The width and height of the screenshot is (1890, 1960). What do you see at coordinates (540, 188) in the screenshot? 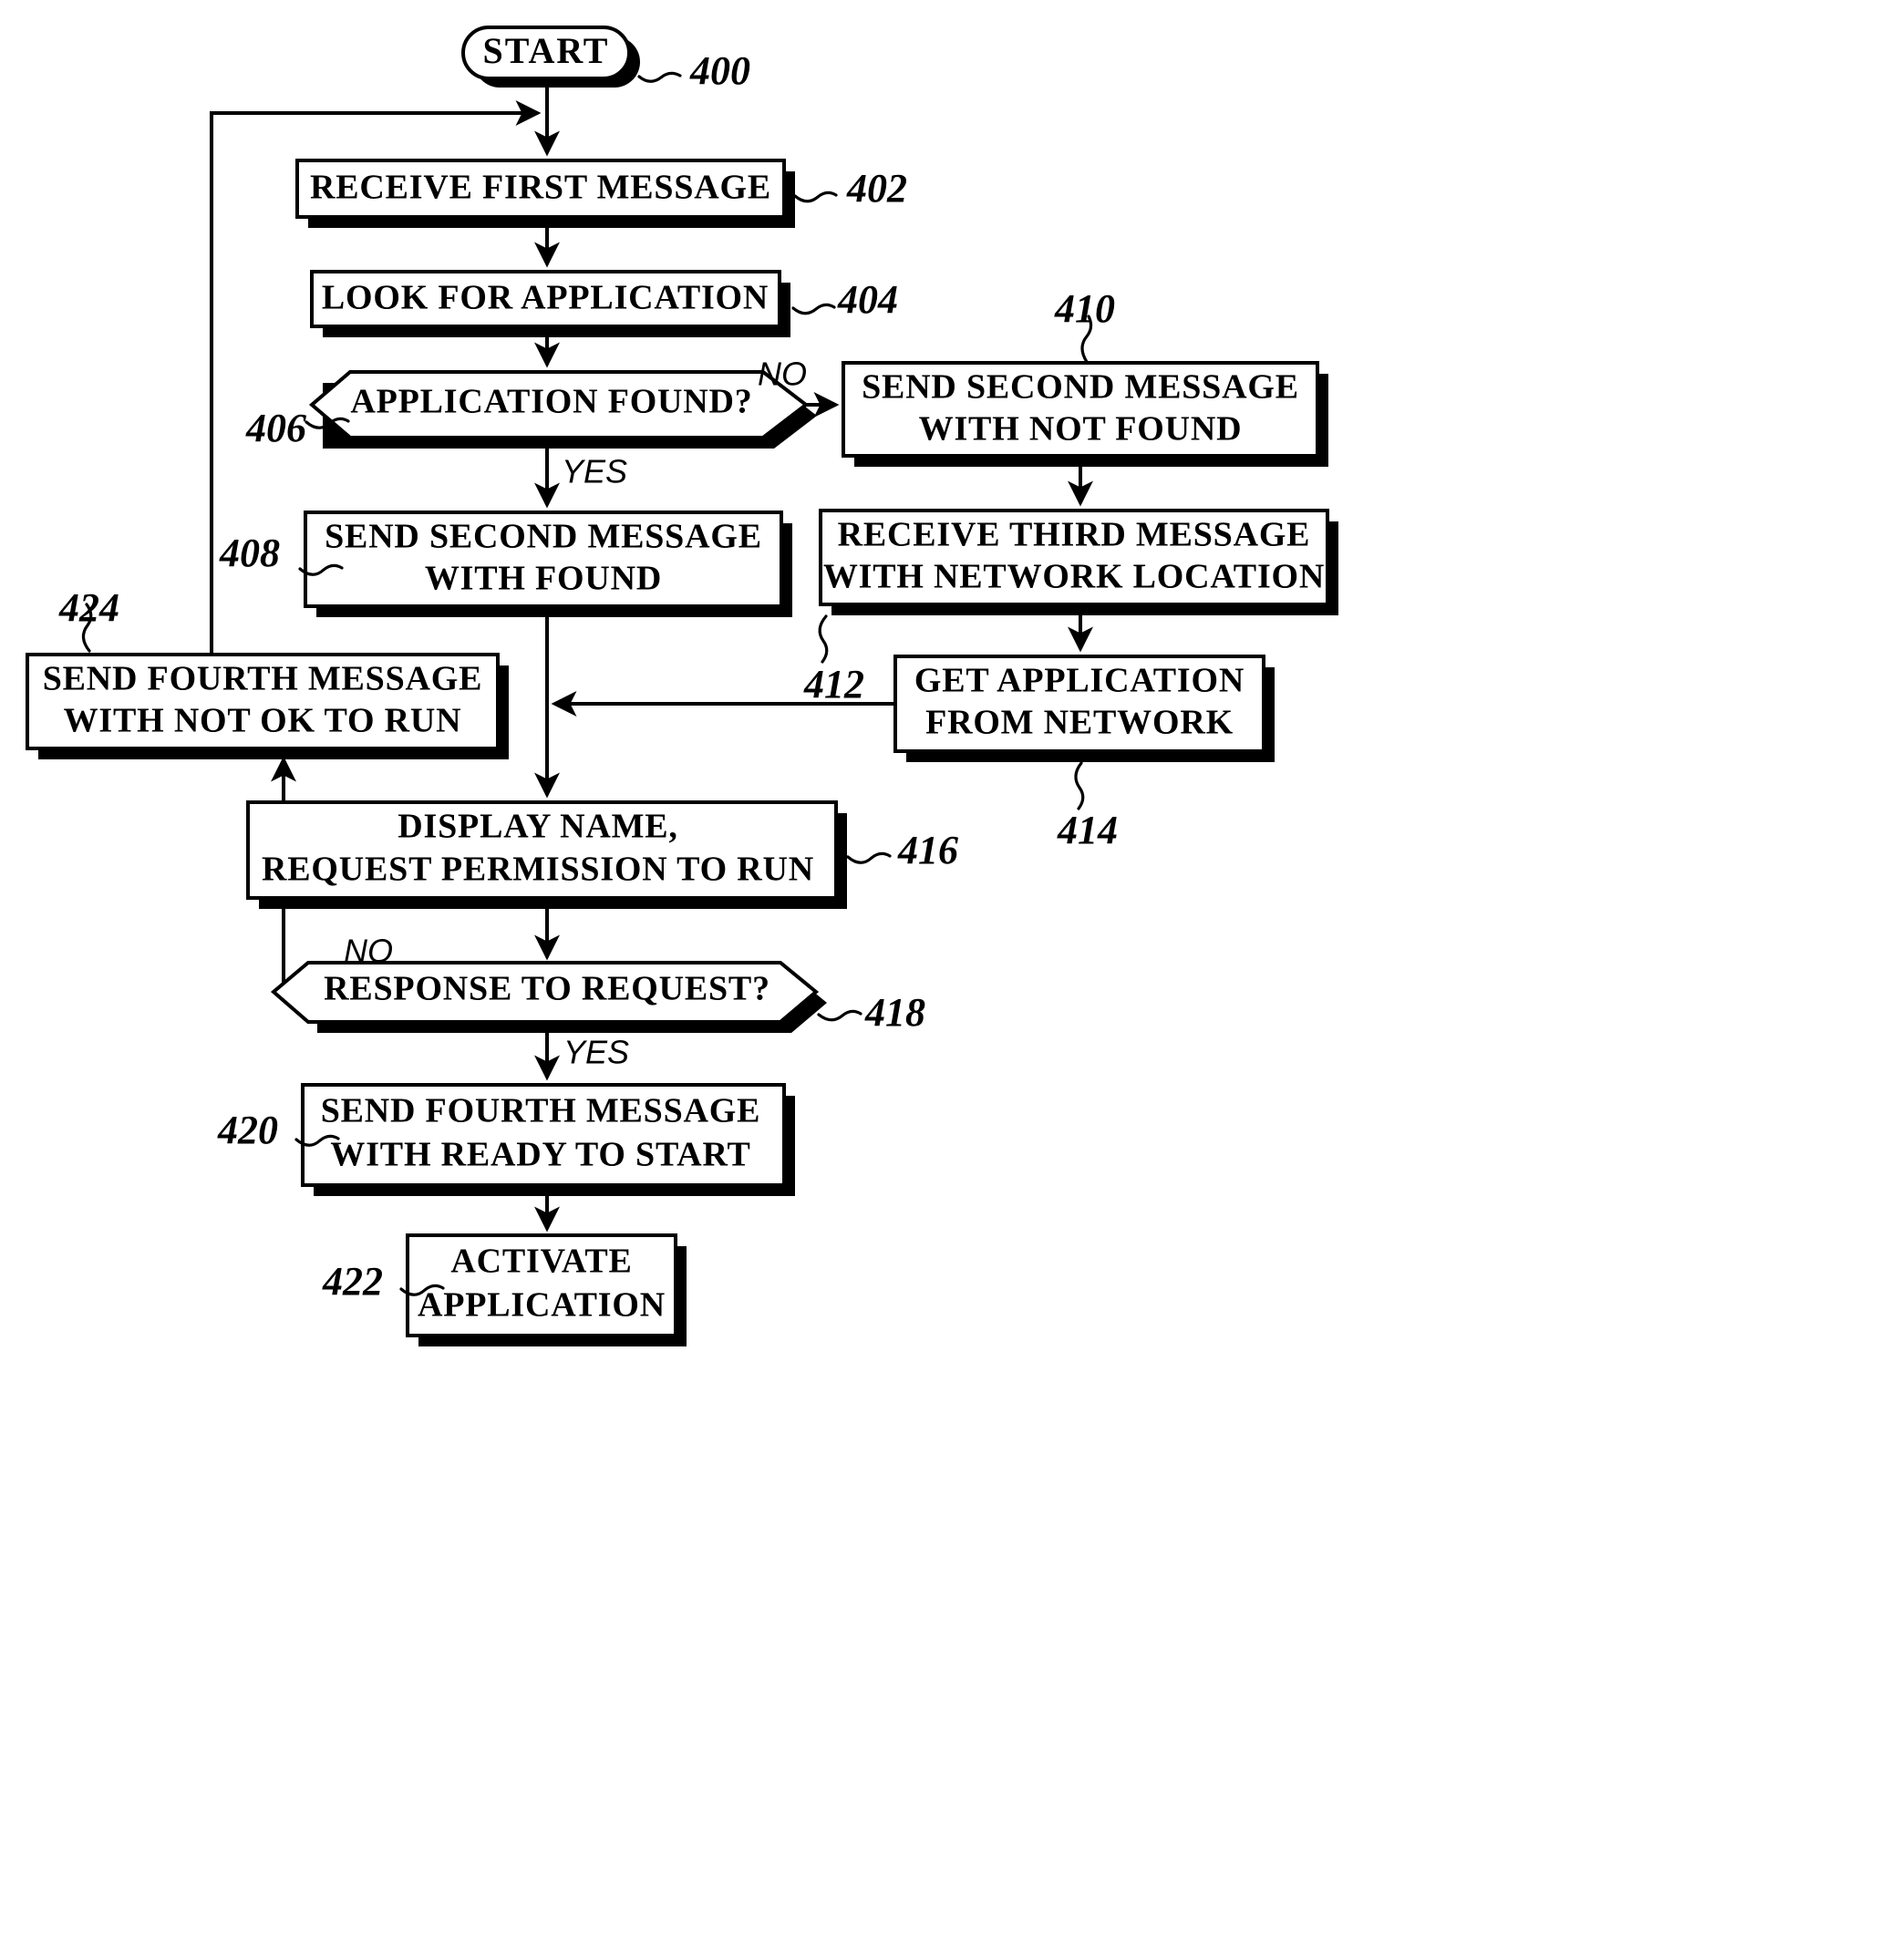
I see `node-402-label: RECEIVE FIRST MESSAGE` at bounding box center [540, 188].